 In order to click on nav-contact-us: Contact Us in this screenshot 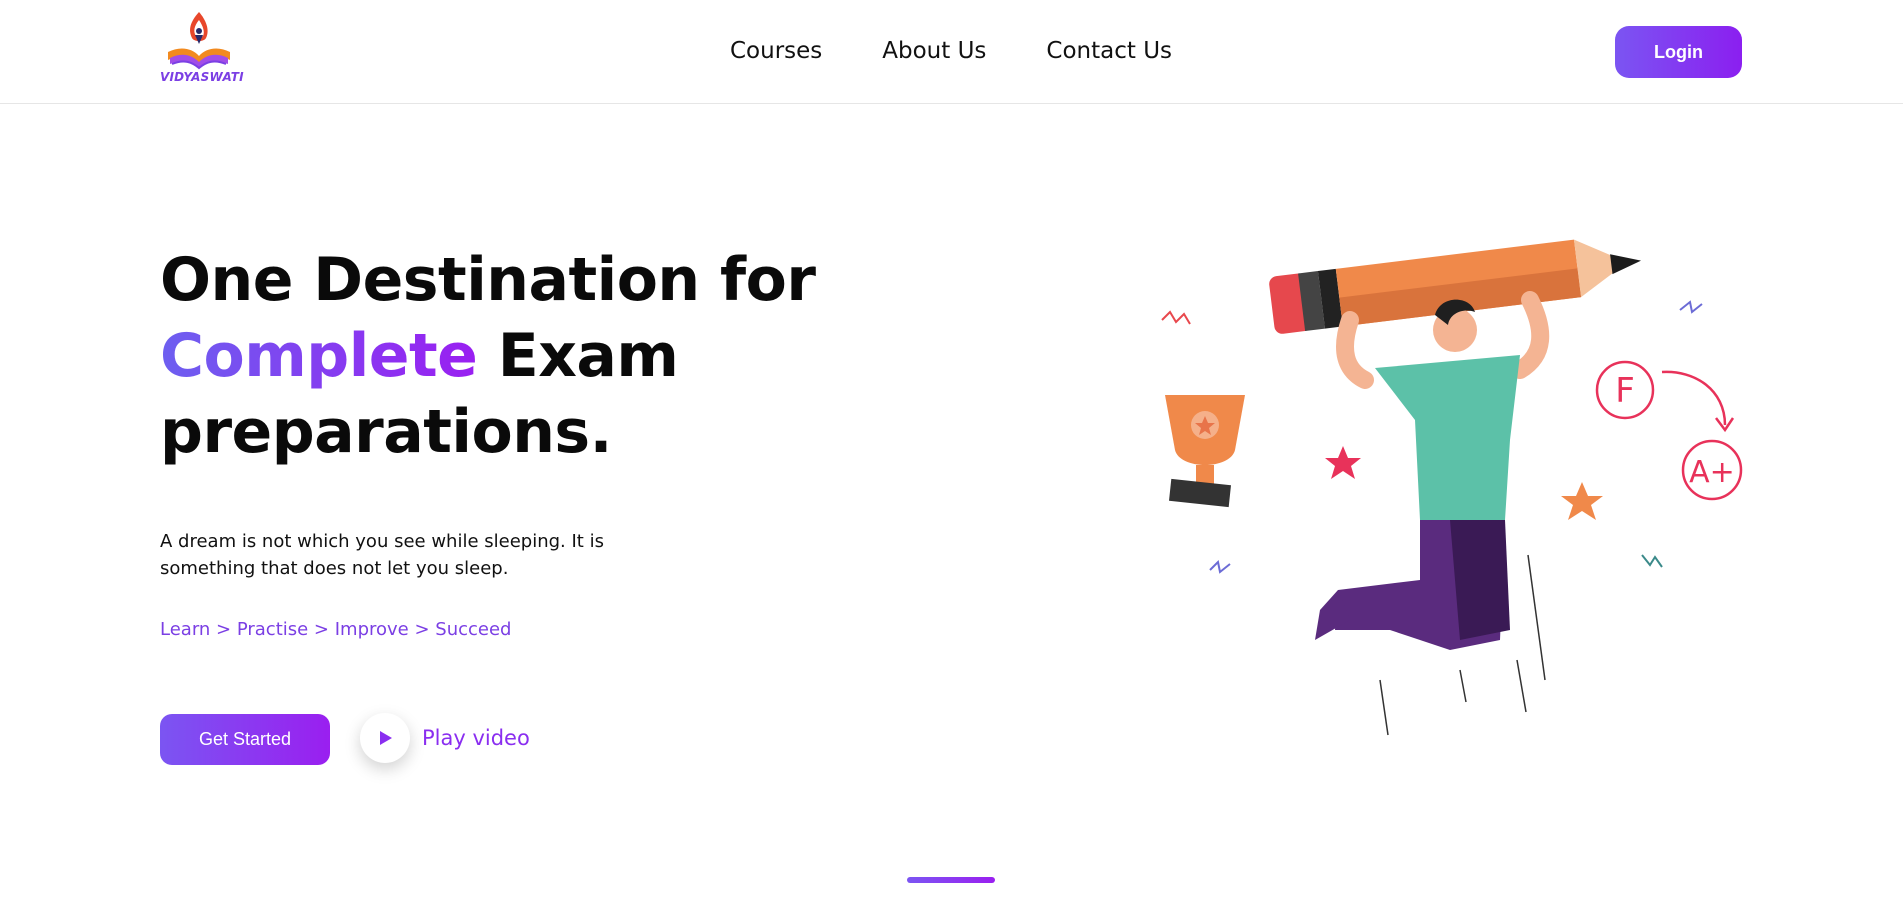, I will do `click(1109, 51)`.